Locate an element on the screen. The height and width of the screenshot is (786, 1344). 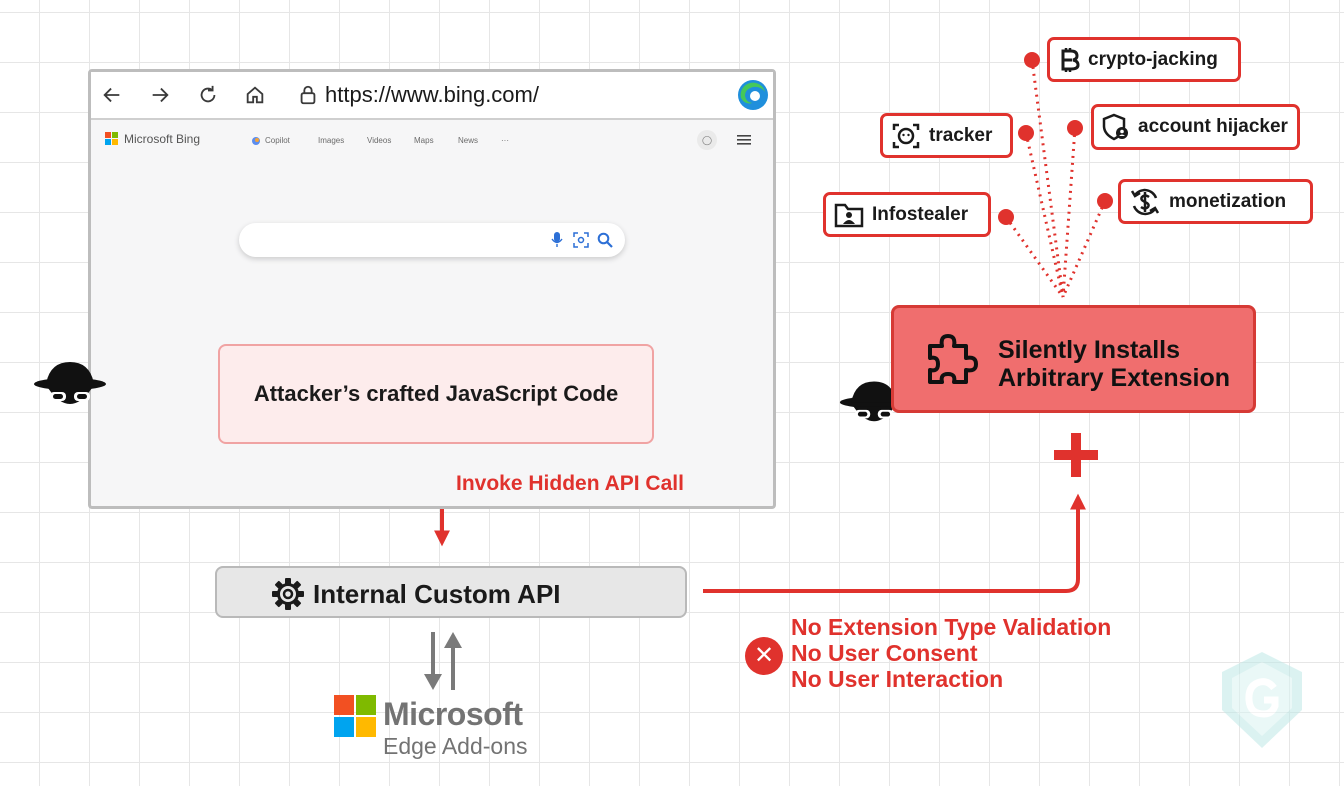
shield-user-icon is located at coordinates (1115, 127).